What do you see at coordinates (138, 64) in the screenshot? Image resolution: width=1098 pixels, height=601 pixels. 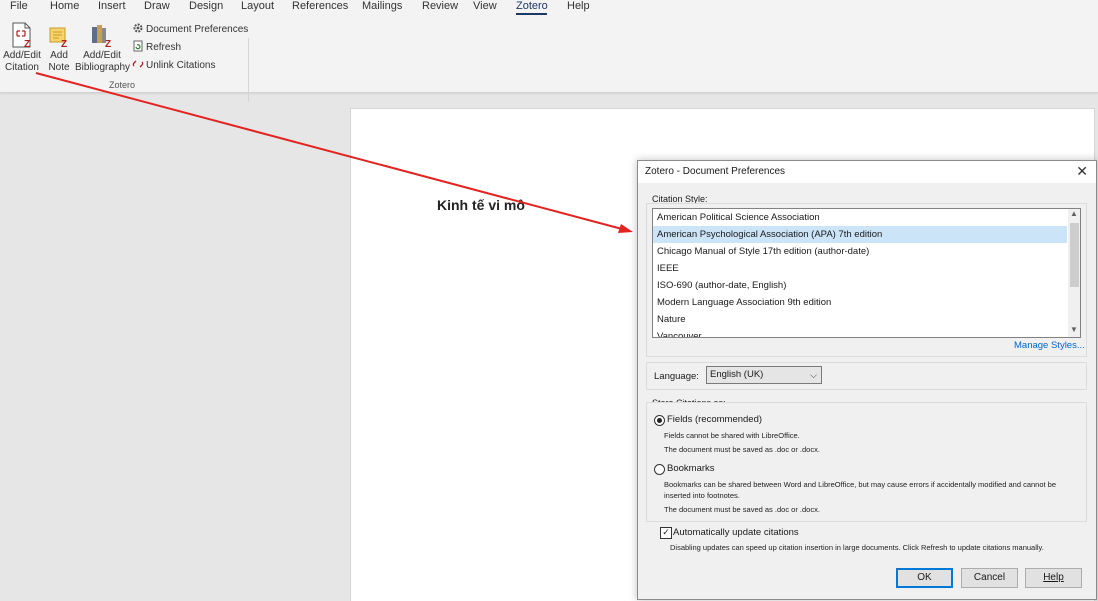 I see `unlink-icon` at bounding box center [138, 64].